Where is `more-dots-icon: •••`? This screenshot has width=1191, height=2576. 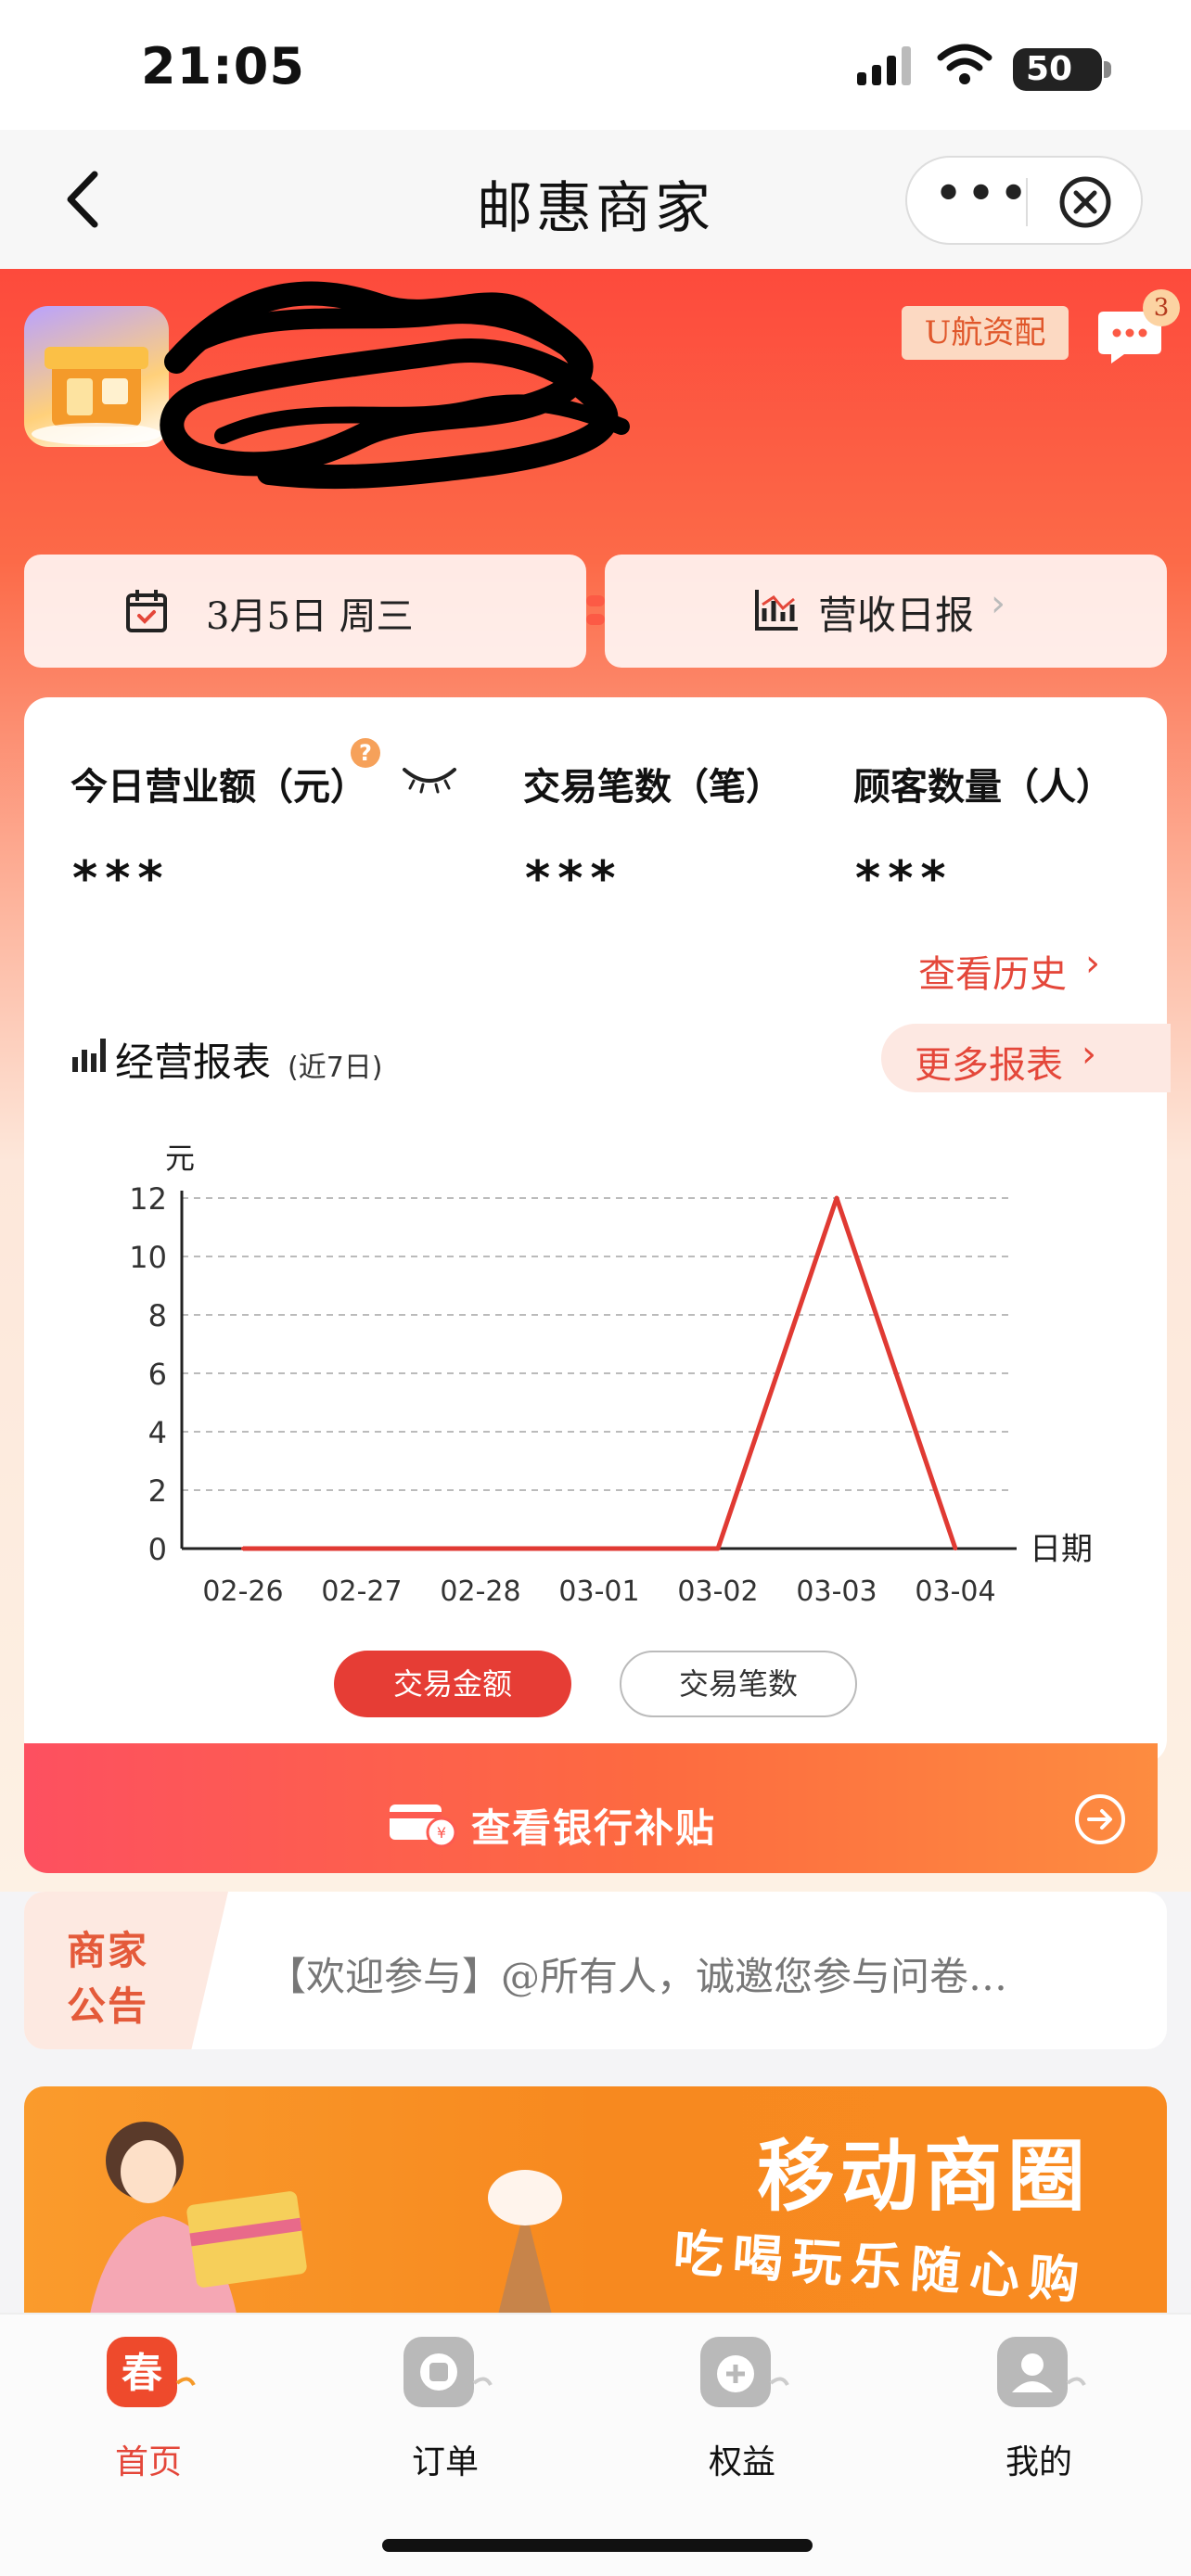
more-dots-icon: ••• is located at coordinates (981, 198).